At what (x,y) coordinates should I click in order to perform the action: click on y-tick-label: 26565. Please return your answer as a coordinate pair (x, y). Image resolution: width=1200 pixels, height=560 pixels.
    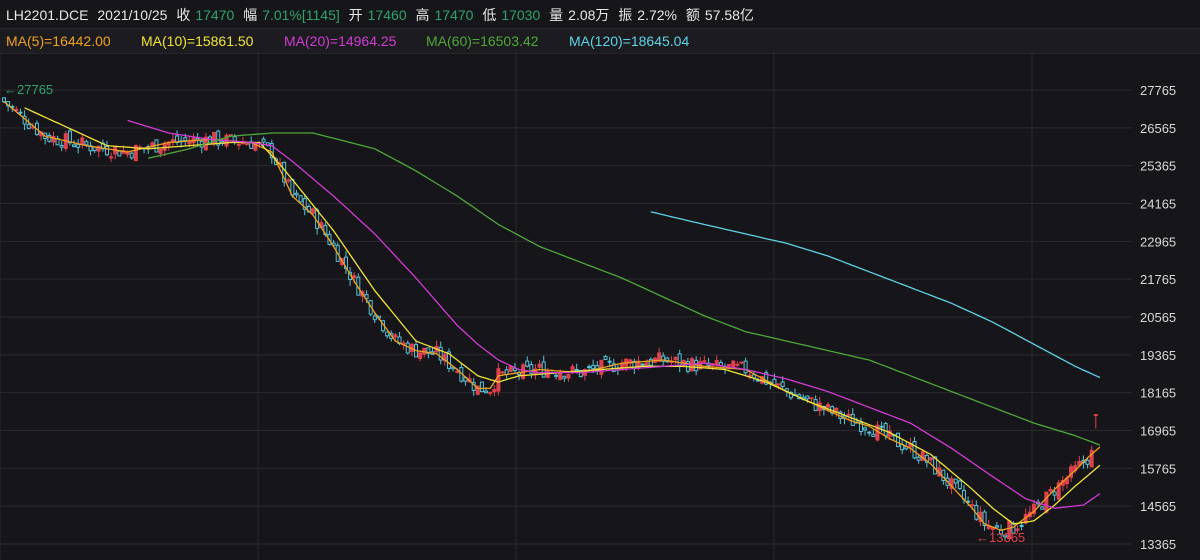
    Looking at the image, I should click on (1158, 128).